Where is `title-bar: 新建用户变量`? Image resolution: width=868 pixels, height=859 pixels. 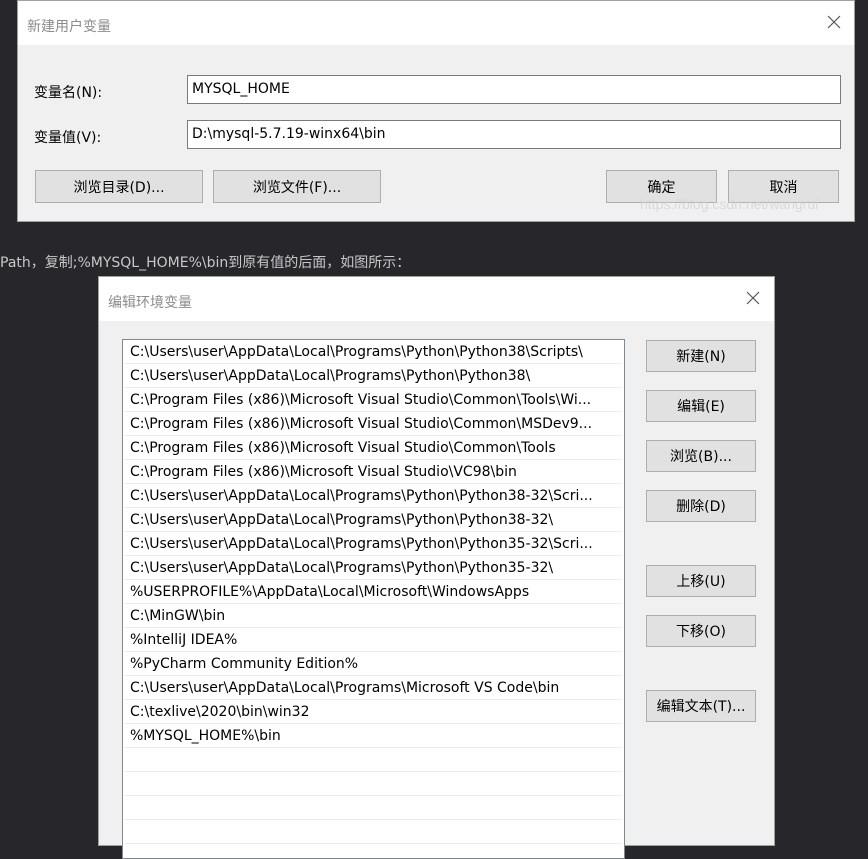
title-bar: 新建用户变量 is located at coordinates (436, 23).